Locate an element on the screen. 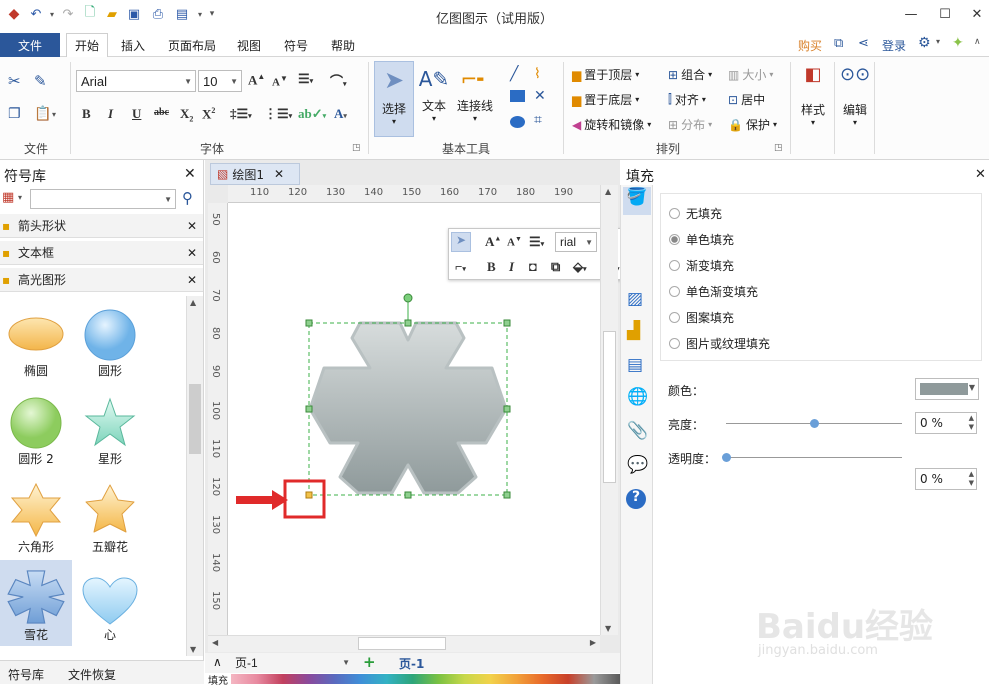 The width and height of the screenshot is (989, 687). size-button: ▥ 大小 ▾ is located at coordinates (750, 74).